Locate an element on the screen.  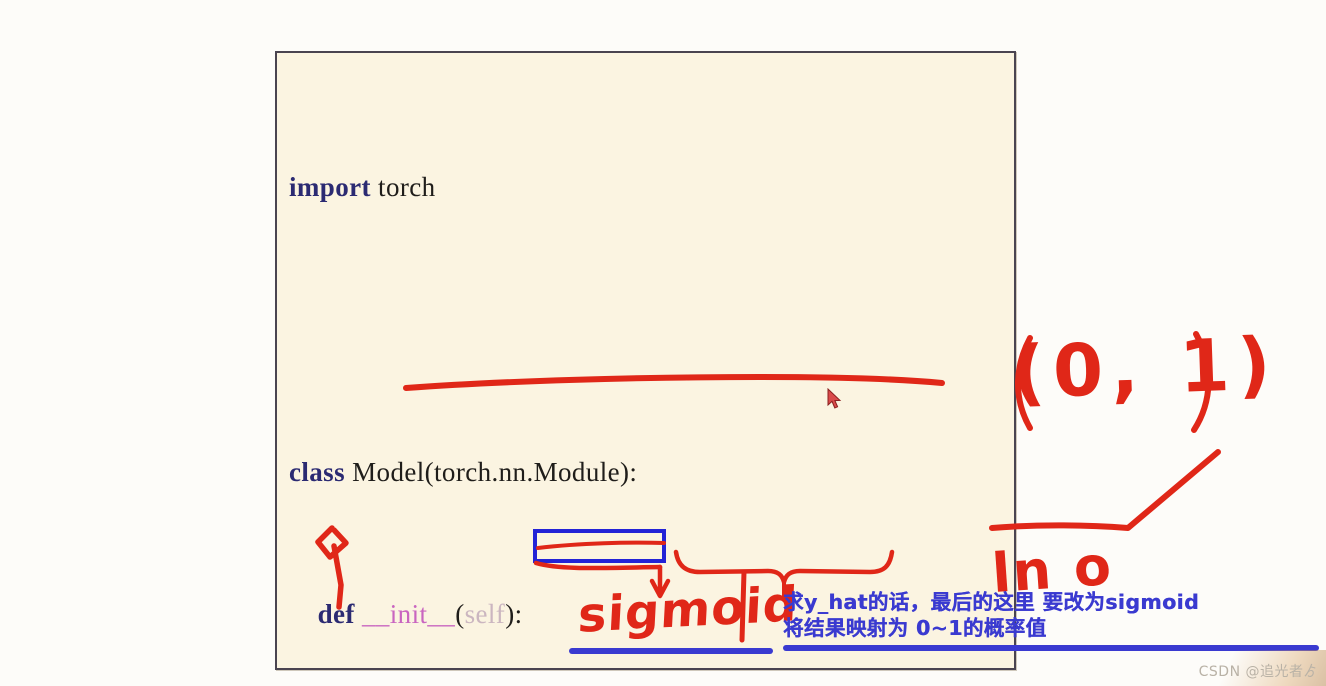
chinese-annotation-note: 求y_hat的话，最后的这里 要改为sigmoid 将结果映射为 0~1的概率值 is located at coordinates (991, 615).